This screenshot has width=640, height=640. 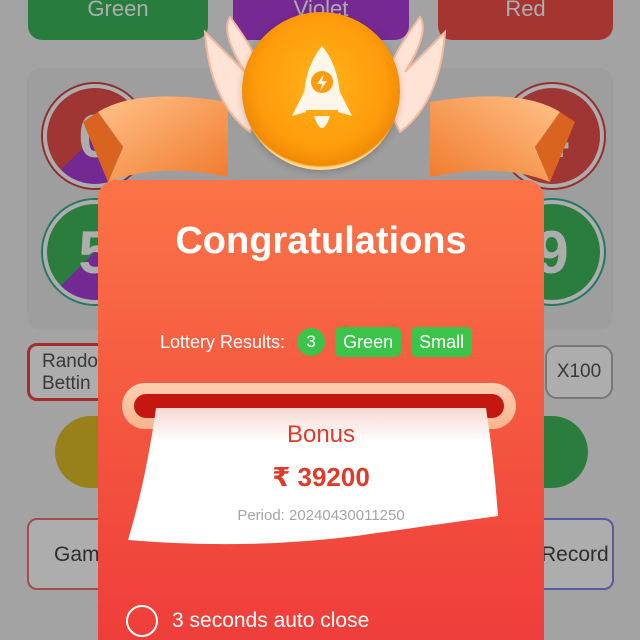 I want to click on result-color-chip: Green, so click(x=368, y=342).